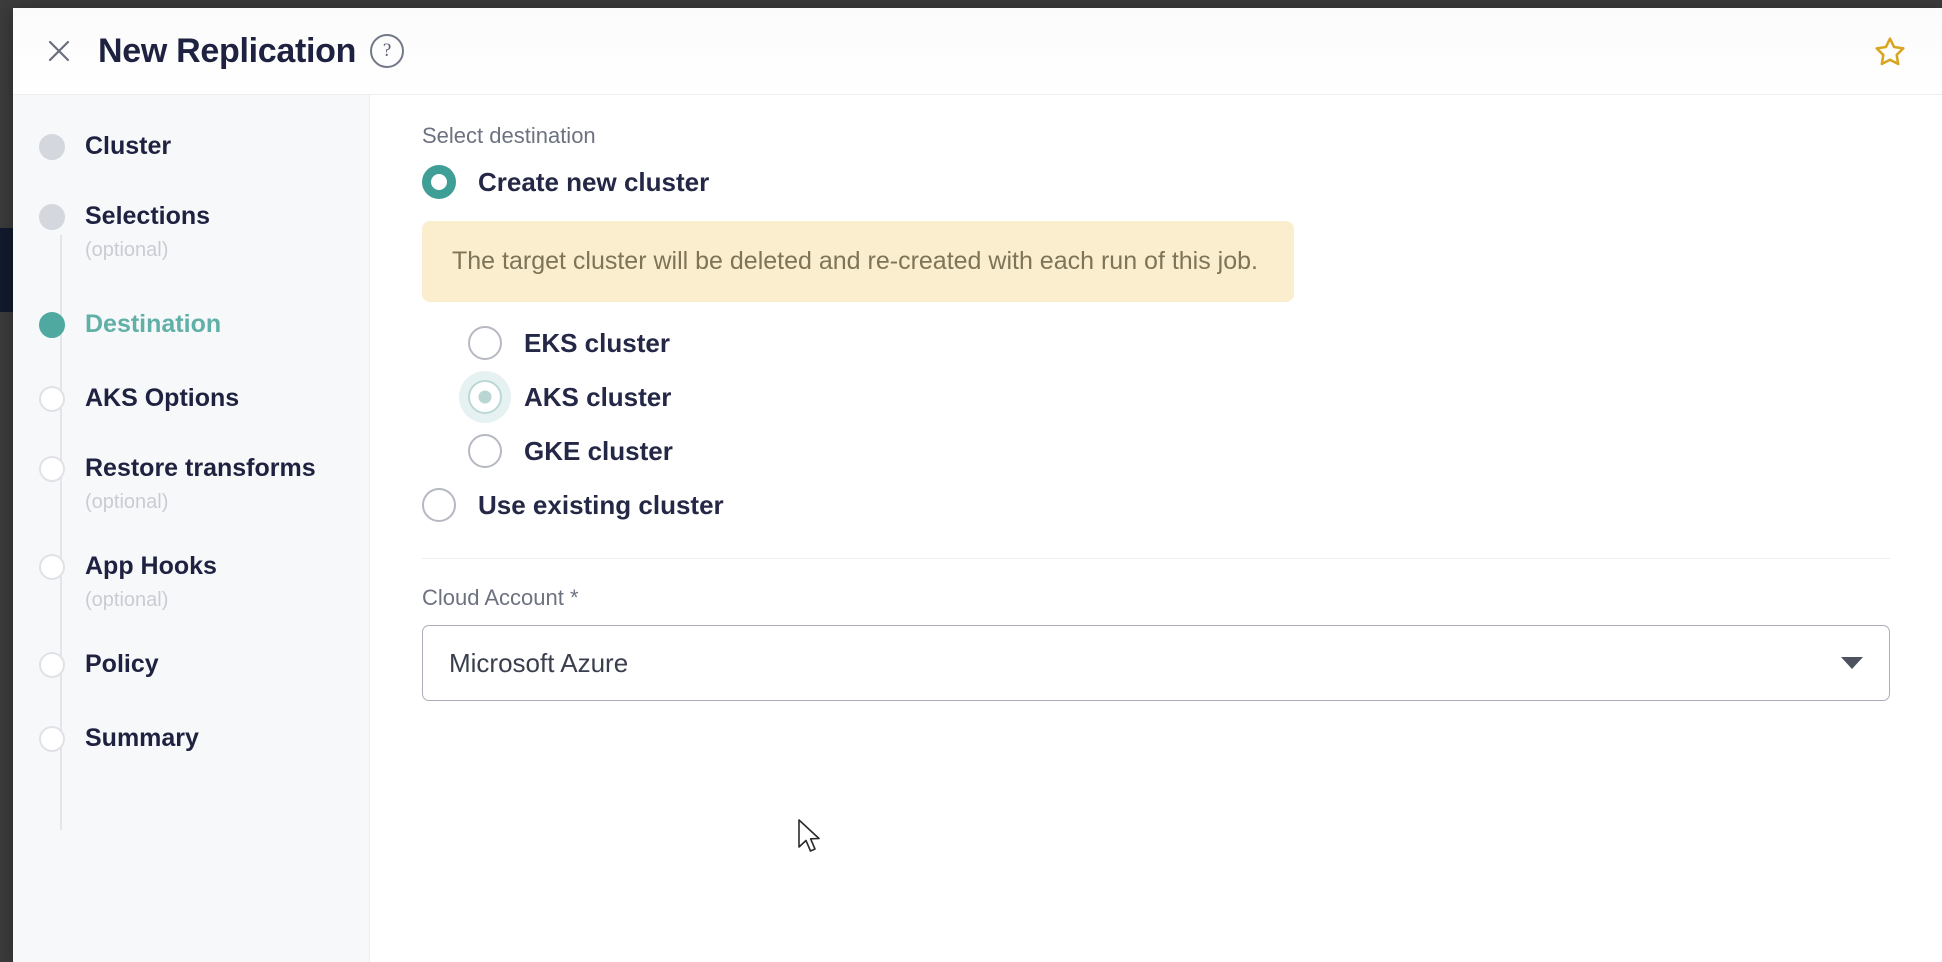 The width and height of the screenshot is (1942, 962). Describe the element at coordinates (1156, 182) in the screenshot. I see `radio-create-new-cluster: Create new cluster` at that location.